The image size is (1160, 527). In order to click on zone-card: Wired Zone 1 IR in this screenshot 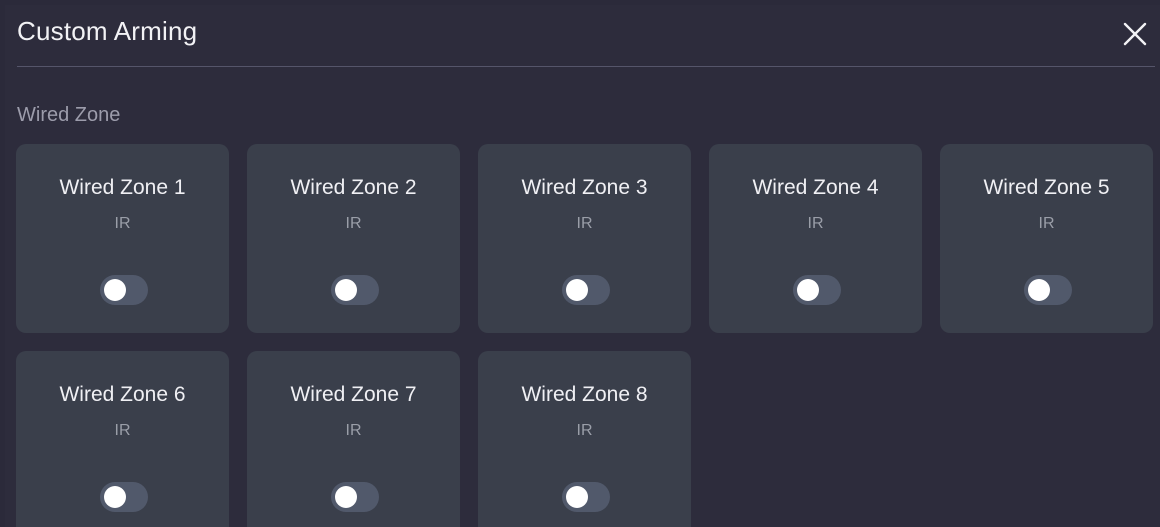, I will do `click(122, 238)`.